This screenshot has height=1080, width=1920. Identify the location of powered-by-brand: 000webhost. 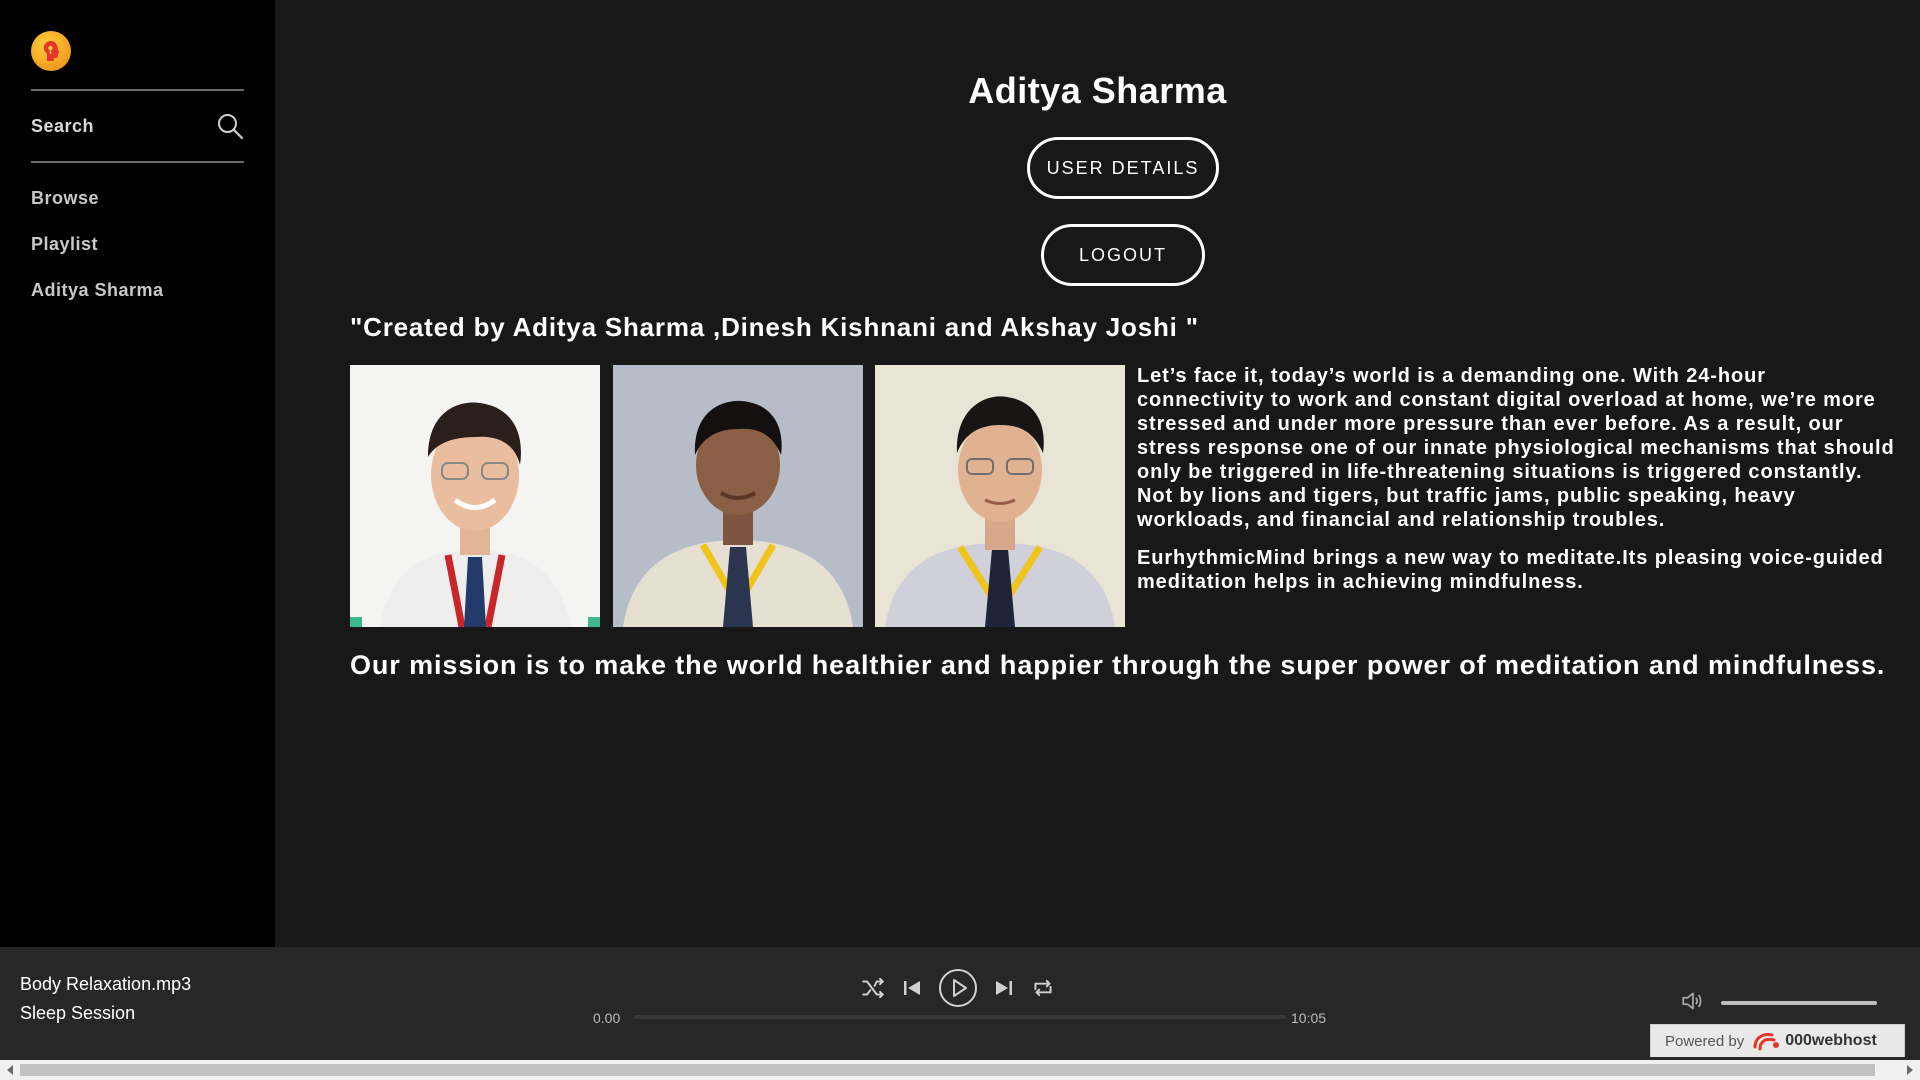
(1814, 1041).